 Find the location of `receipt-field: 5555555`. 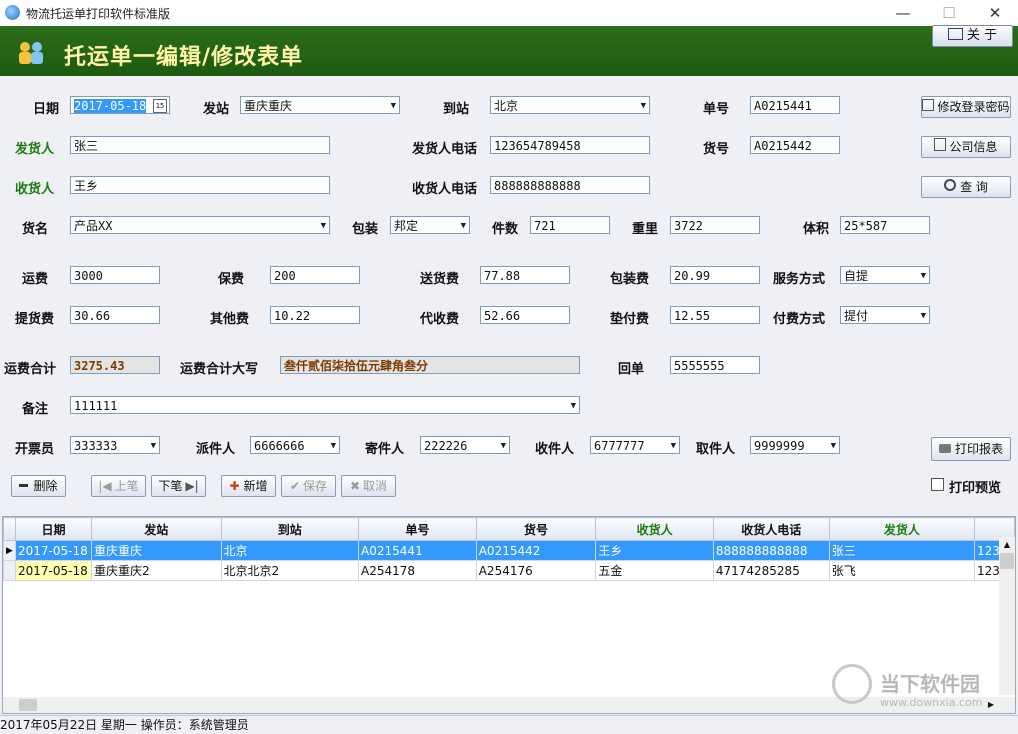

receipt-field: 5555555 is located at coordinates (715, 365).